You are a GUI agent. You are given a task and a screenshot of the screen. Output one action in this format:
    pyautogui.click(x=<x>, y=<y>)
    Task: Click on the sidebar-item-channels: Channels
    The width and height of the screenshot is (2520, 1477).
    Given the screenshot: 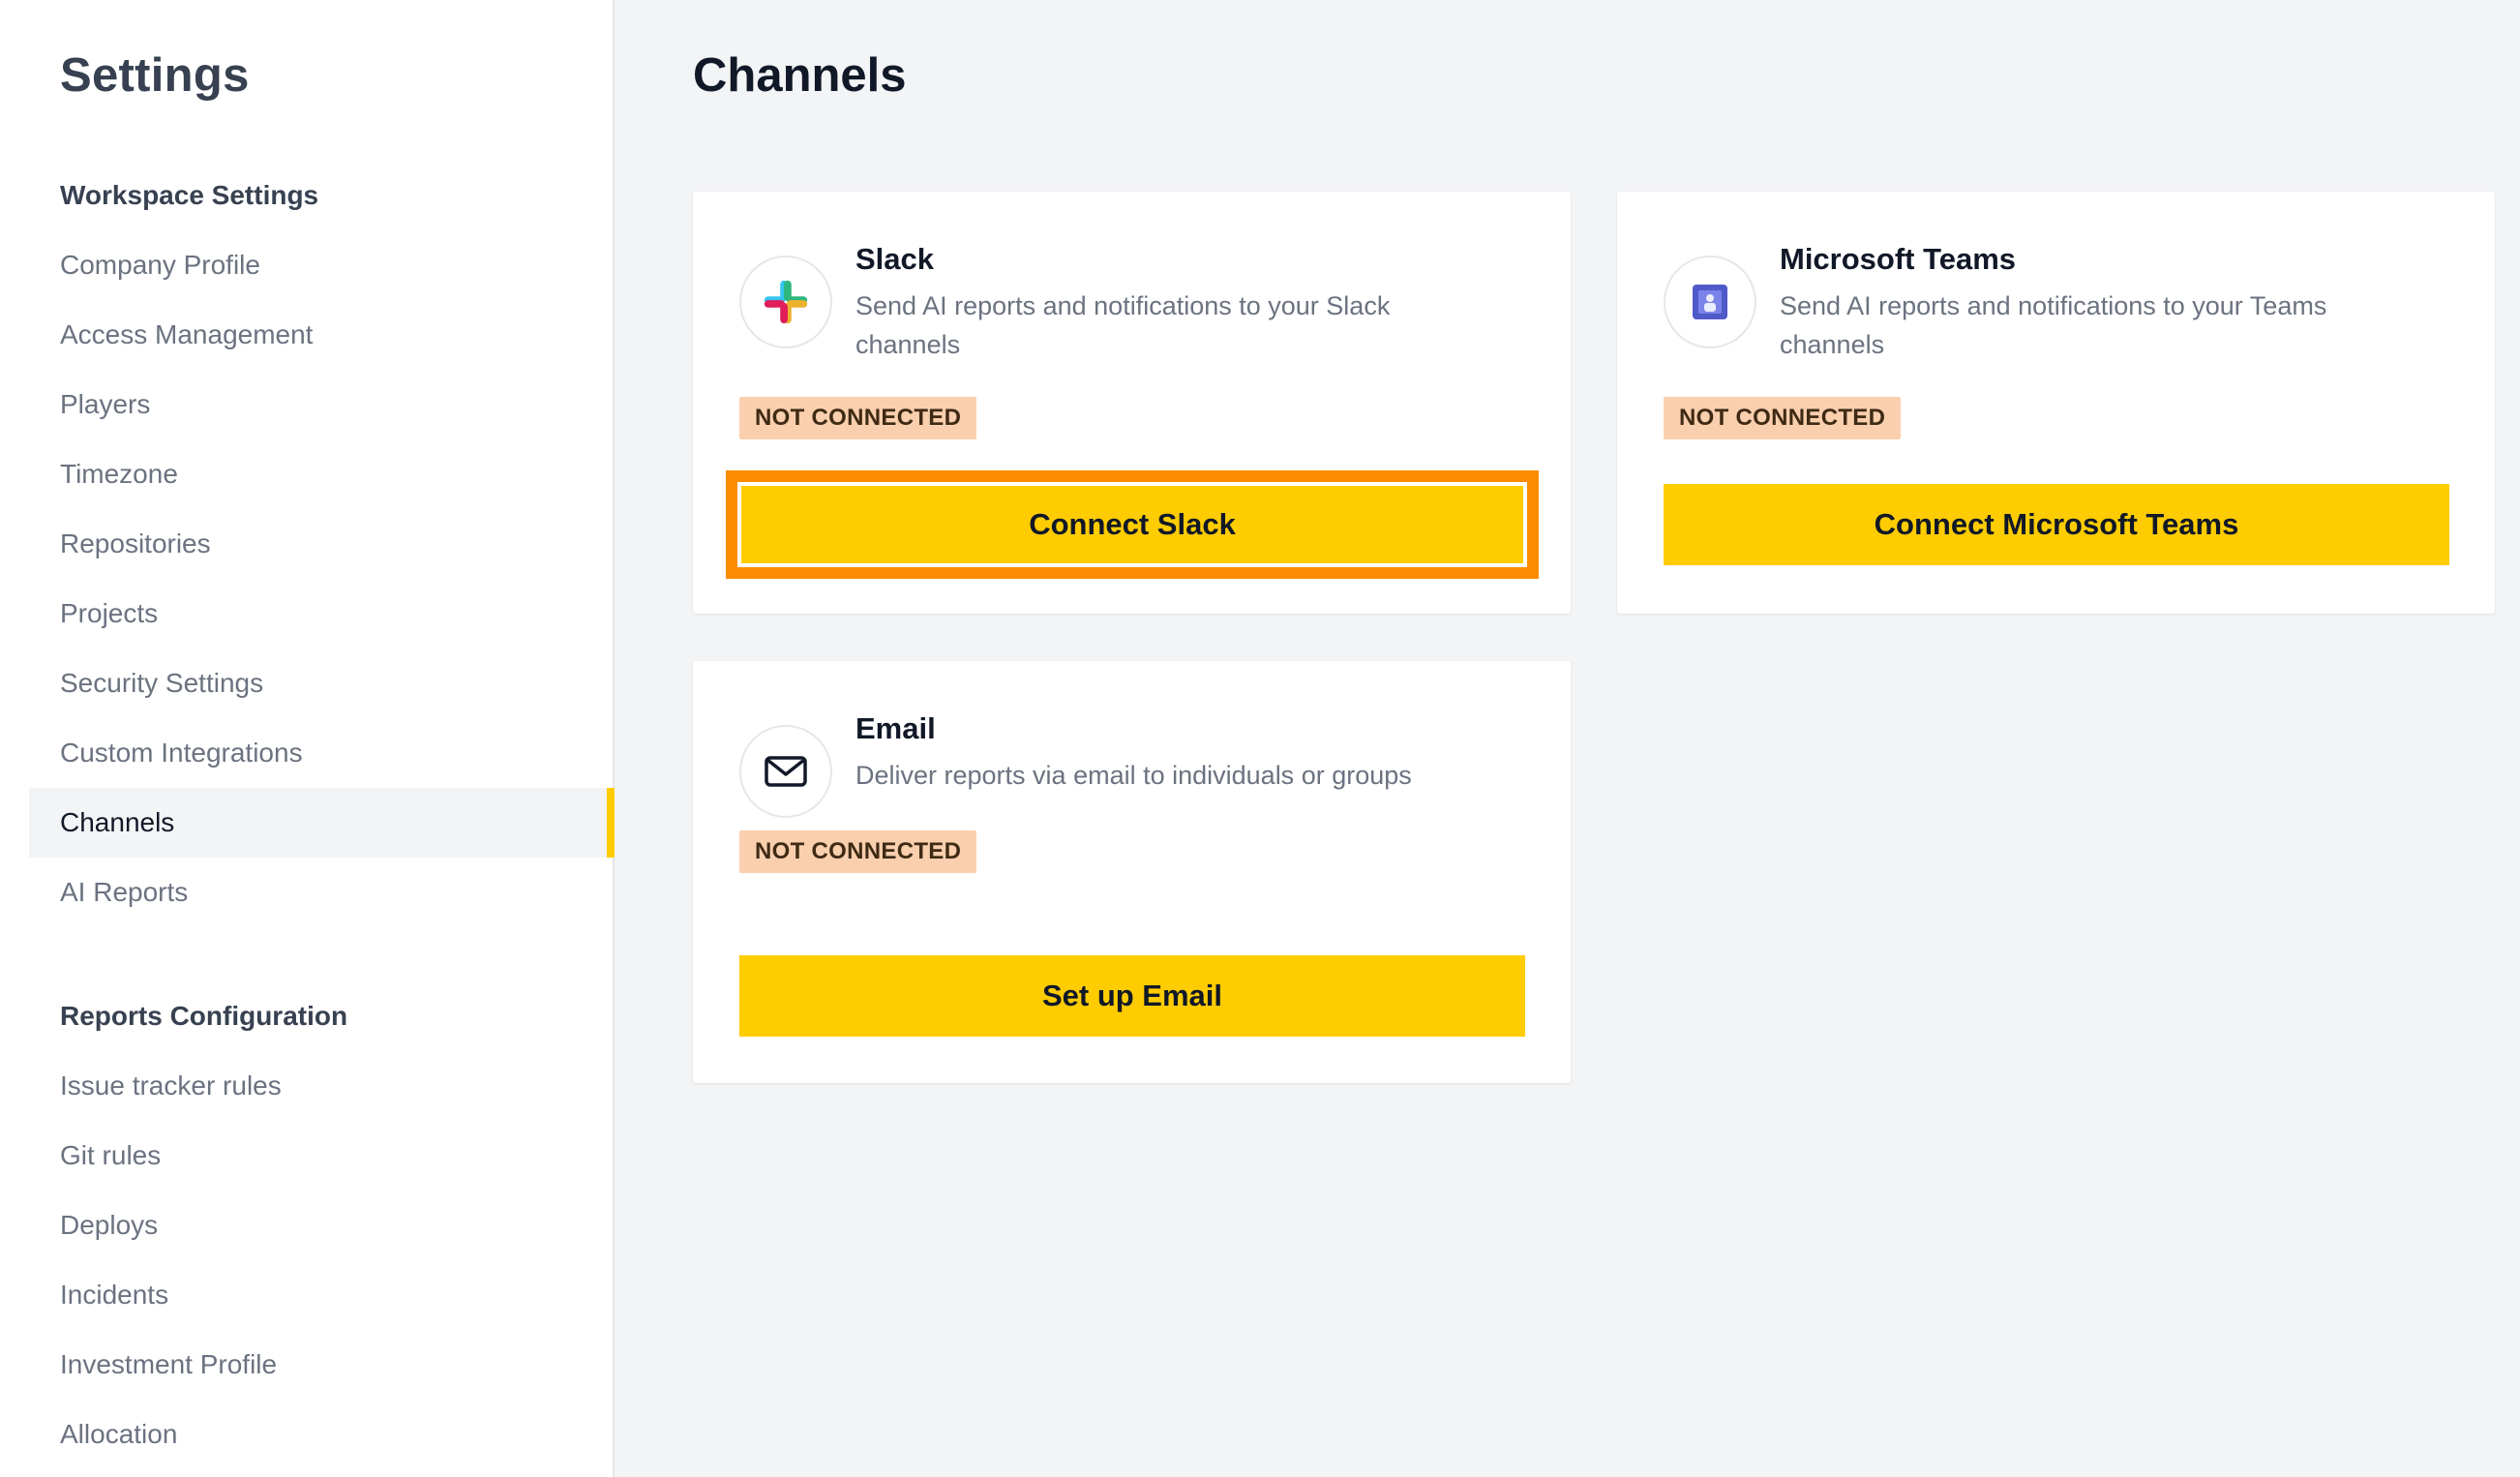 What is the action you would take?
    pyautogui.click(x=322, y=823)
    